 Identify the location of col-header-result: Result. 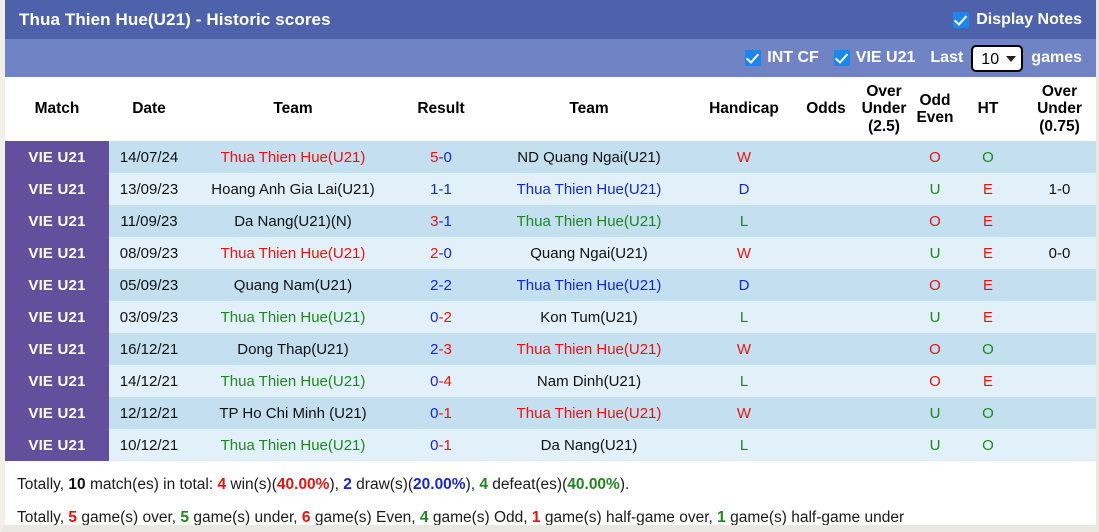
(441, 109).